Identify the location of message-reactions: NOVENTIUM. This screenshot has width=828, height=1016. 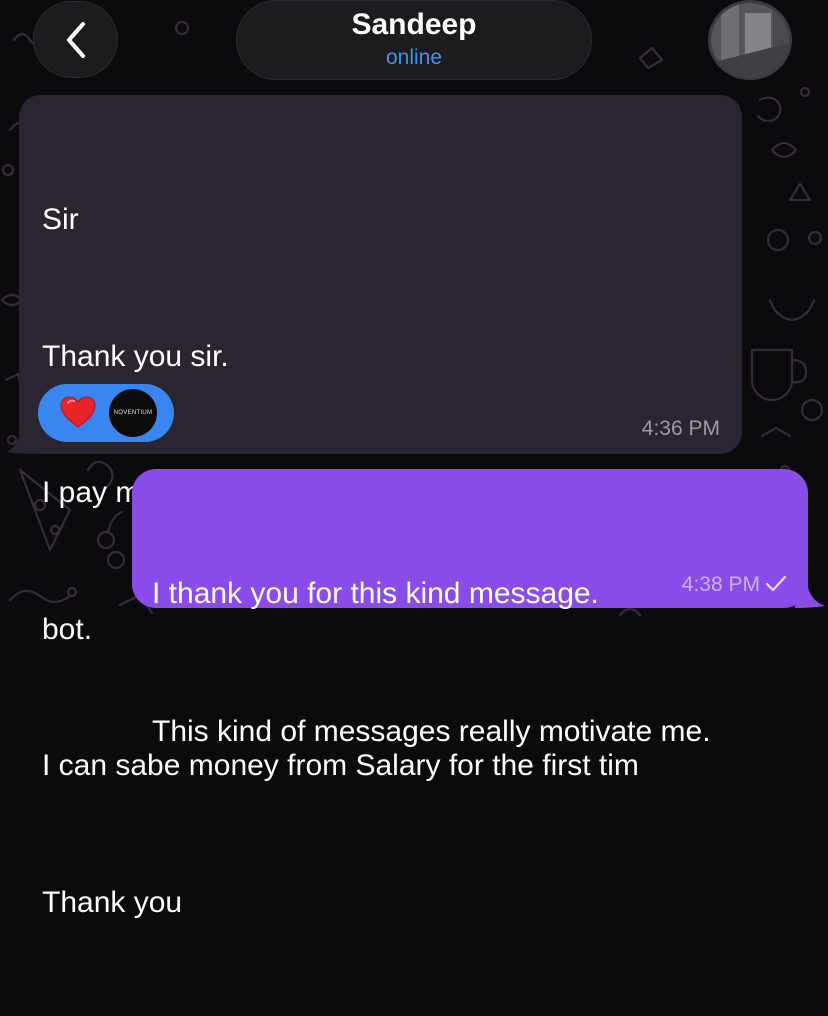
(106, 413).